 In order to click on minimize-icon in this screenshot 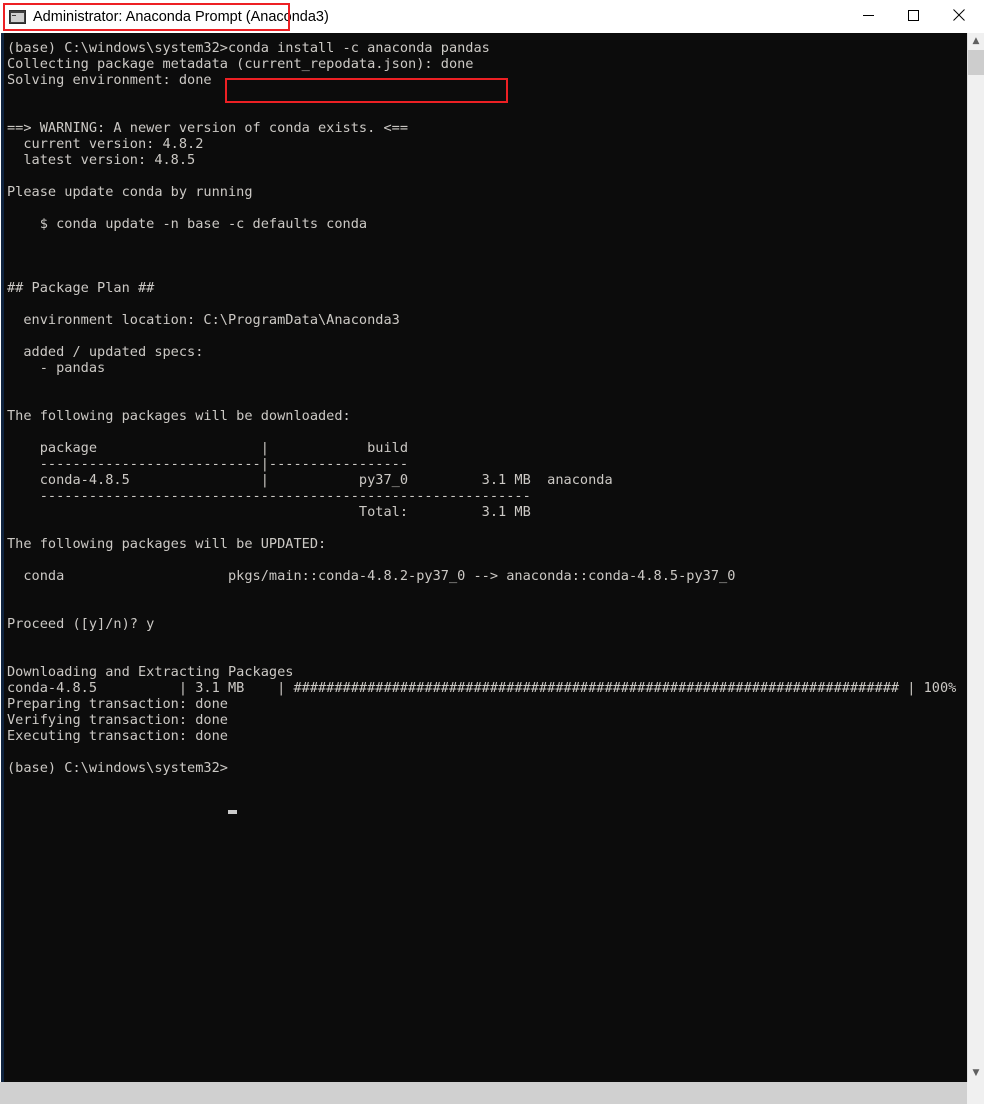, I will do `click(868, 15)`.